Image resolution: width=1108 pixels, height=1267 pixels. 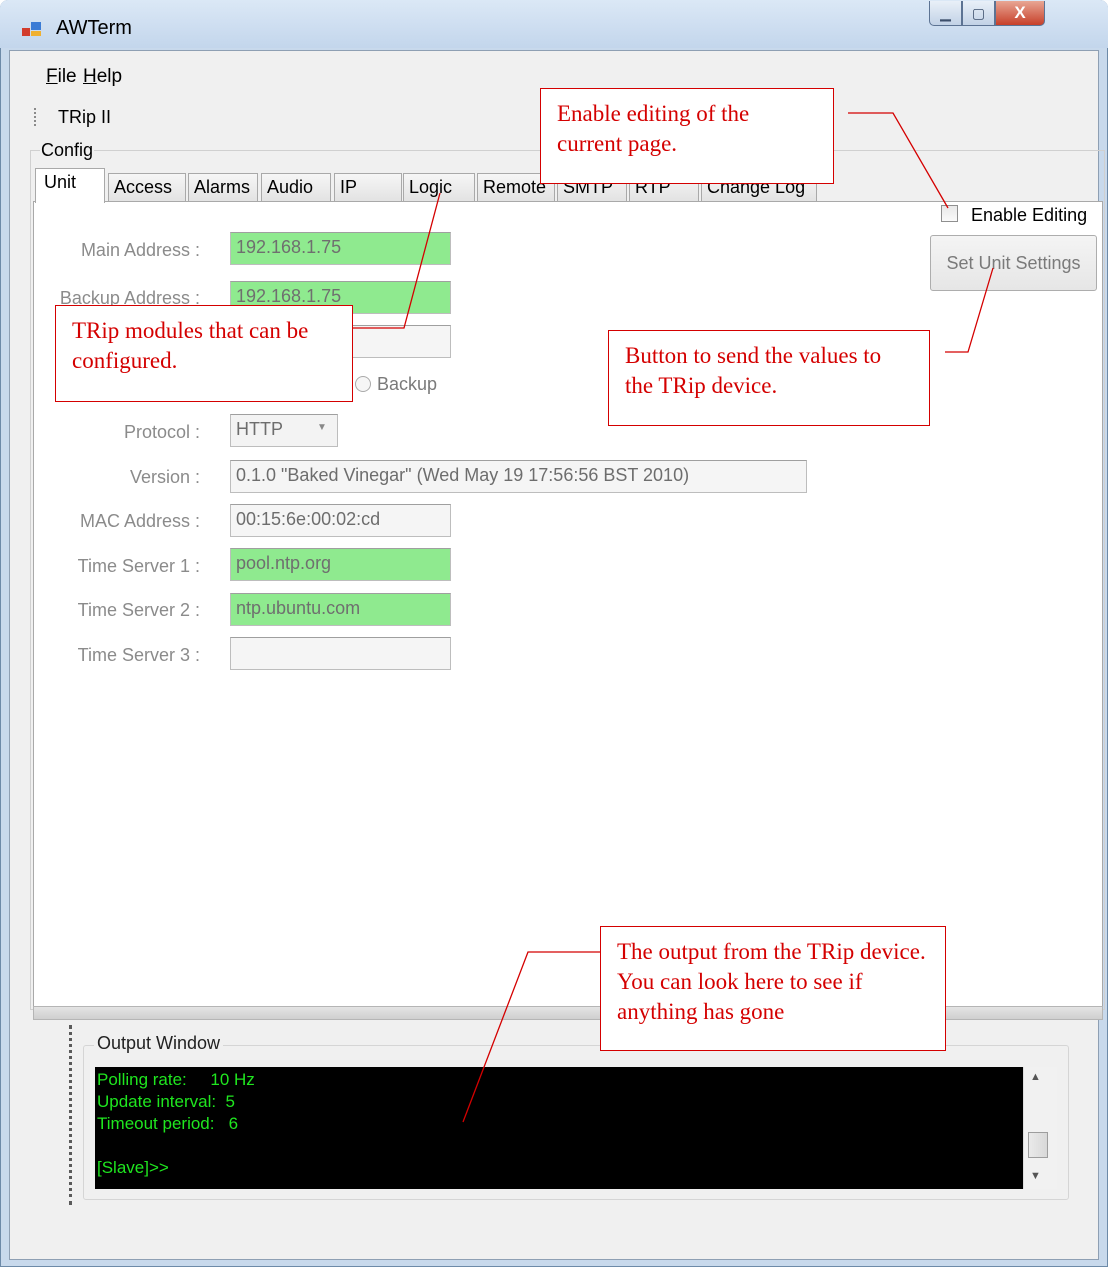 I want to click on console-line: Update interval: 5, so click(x=166, y=1101).